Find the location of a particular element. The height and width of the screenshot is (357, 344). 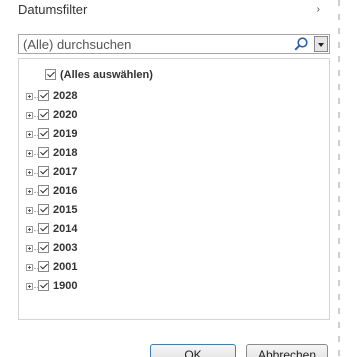

select-all-checkbox is located at coordinates (50, 74).